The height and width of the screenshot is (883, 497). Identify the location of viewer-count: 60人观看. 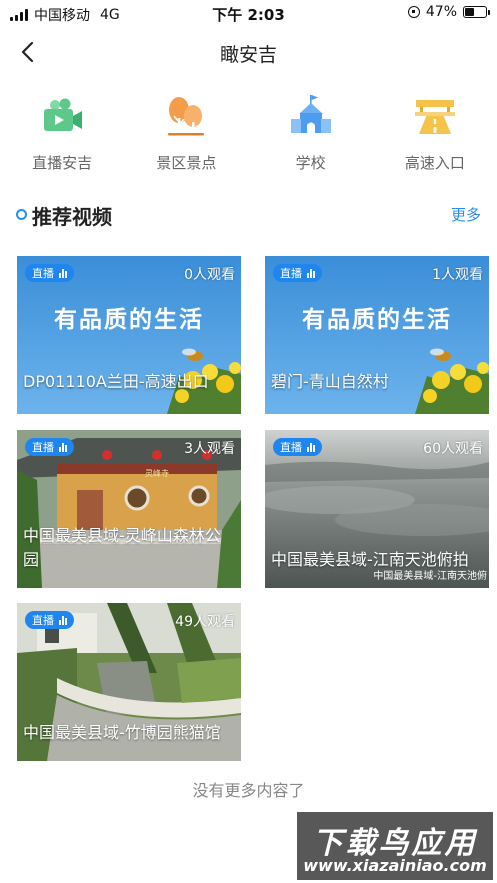
(453, 449).